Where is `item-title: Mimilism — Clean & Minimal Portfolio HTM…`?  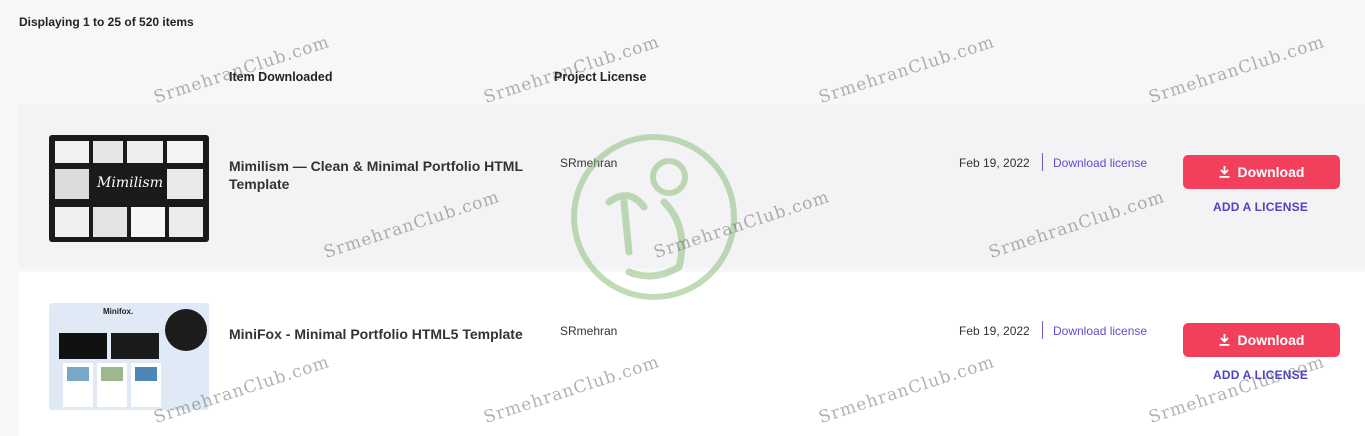
item-title: Mimilism — Clean & Minimal Portfolio HTM… is located at coordinates (394, 175).